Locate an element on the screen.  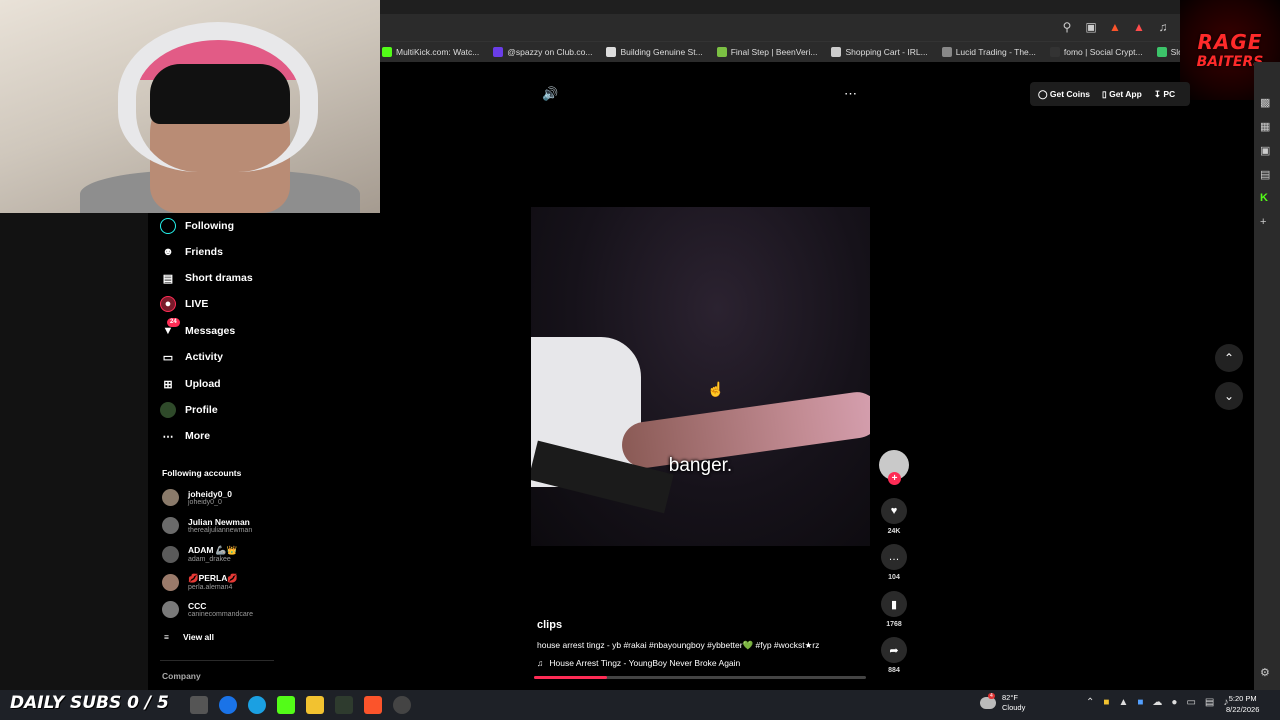
zoom-icon: ⚲ is located at coordinates (1067, 27).